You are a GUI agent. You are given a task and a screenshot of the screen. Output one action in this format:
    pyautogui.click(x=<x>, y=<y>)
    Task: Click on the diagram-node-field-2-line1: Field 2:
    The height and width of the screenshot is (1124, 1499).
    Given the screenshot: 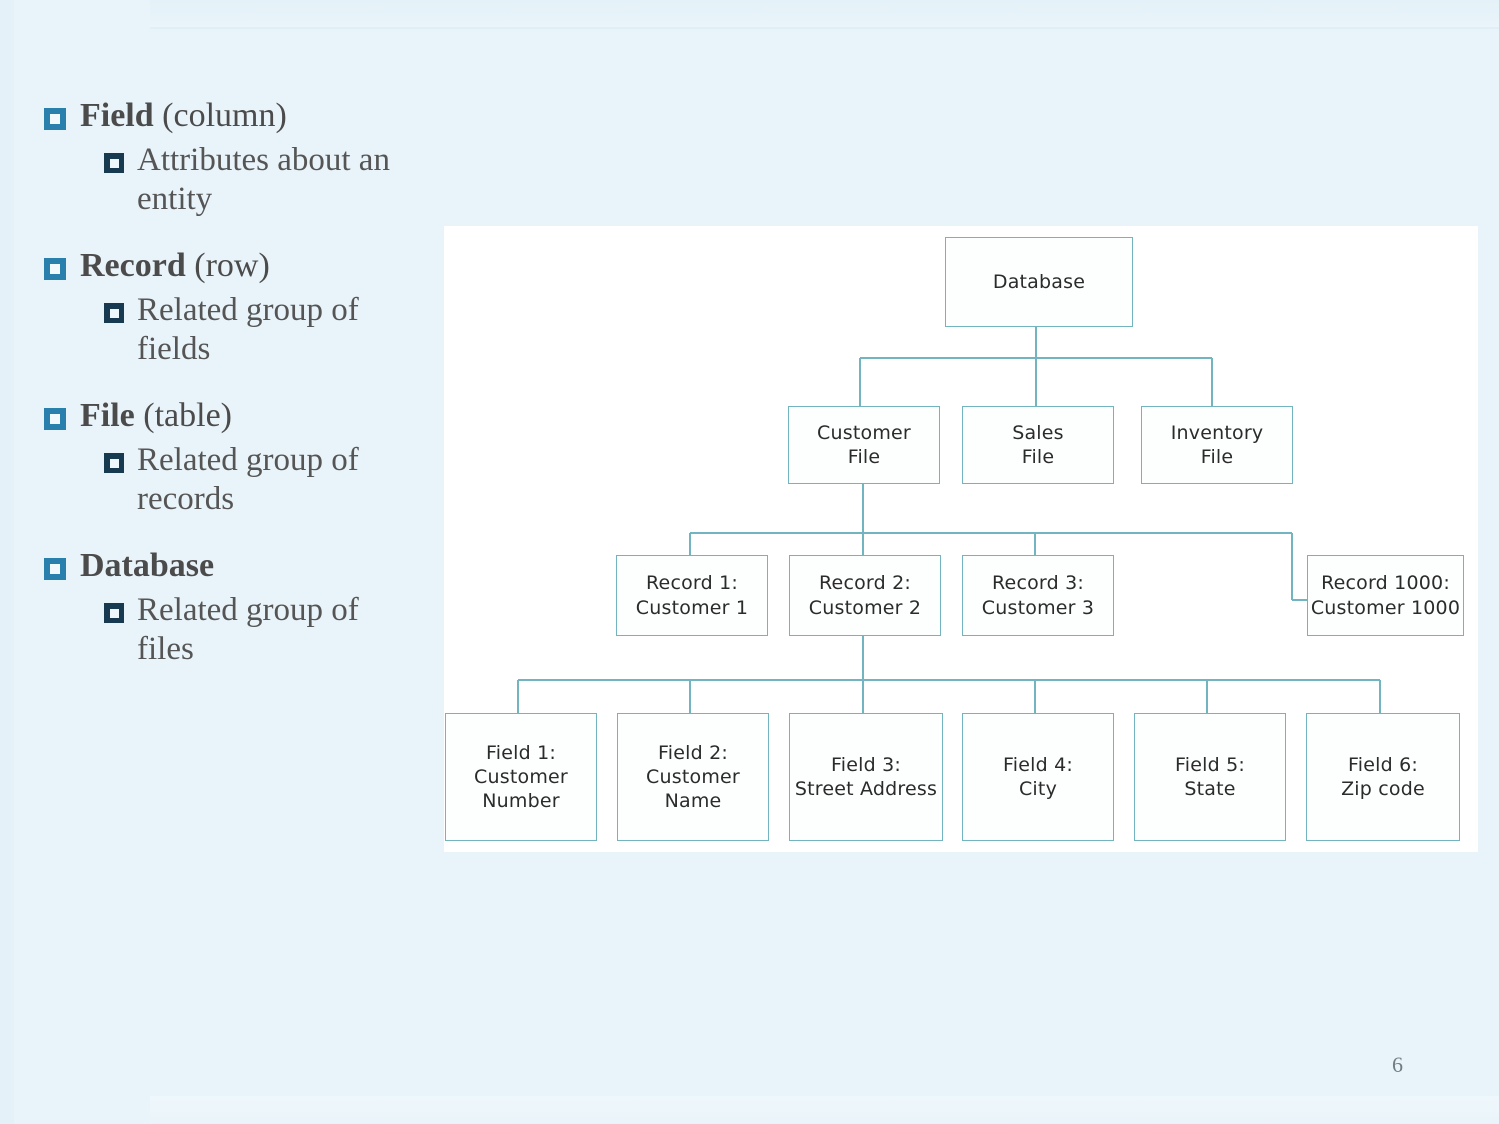 What is the action you would take?
    pyautogui.click(x=693, y=752)
    